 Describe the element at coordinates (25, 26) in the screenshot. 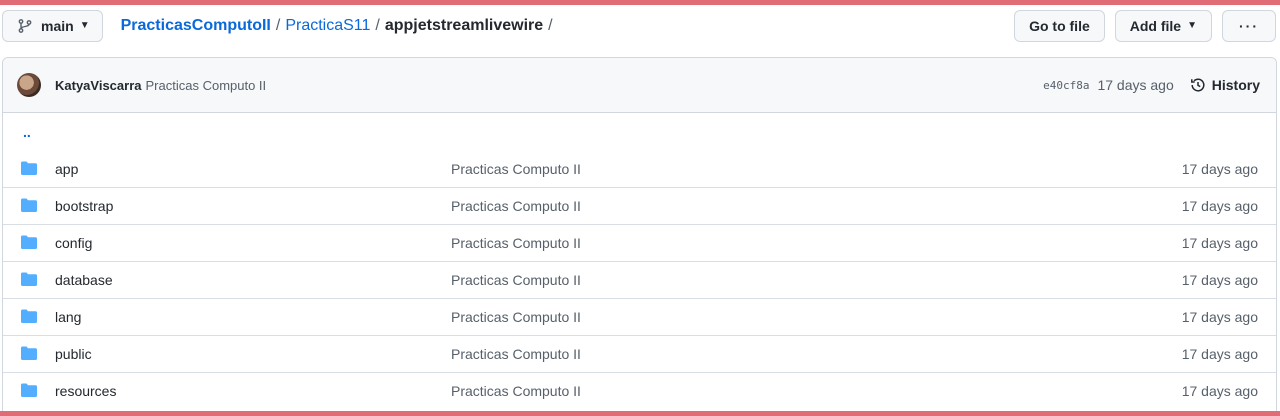

I see `git-branch-icon` at that location.